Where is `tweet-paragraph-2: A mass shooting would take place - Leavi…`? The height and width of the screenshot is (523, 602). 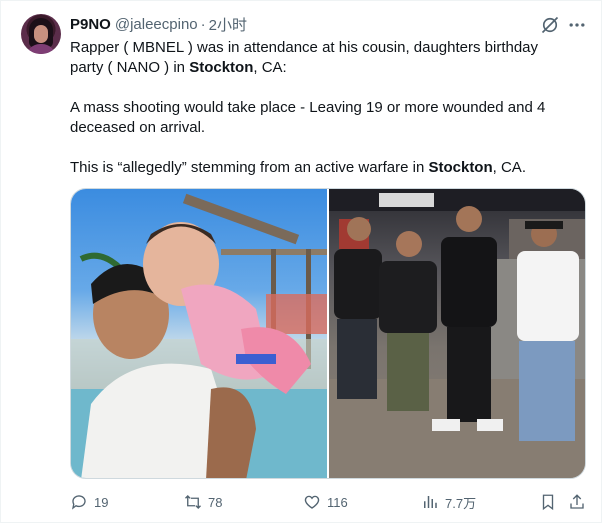
tweet-paragraph-2: A mass shooting would take place - Leavi… is located at coordinates (308, 117).